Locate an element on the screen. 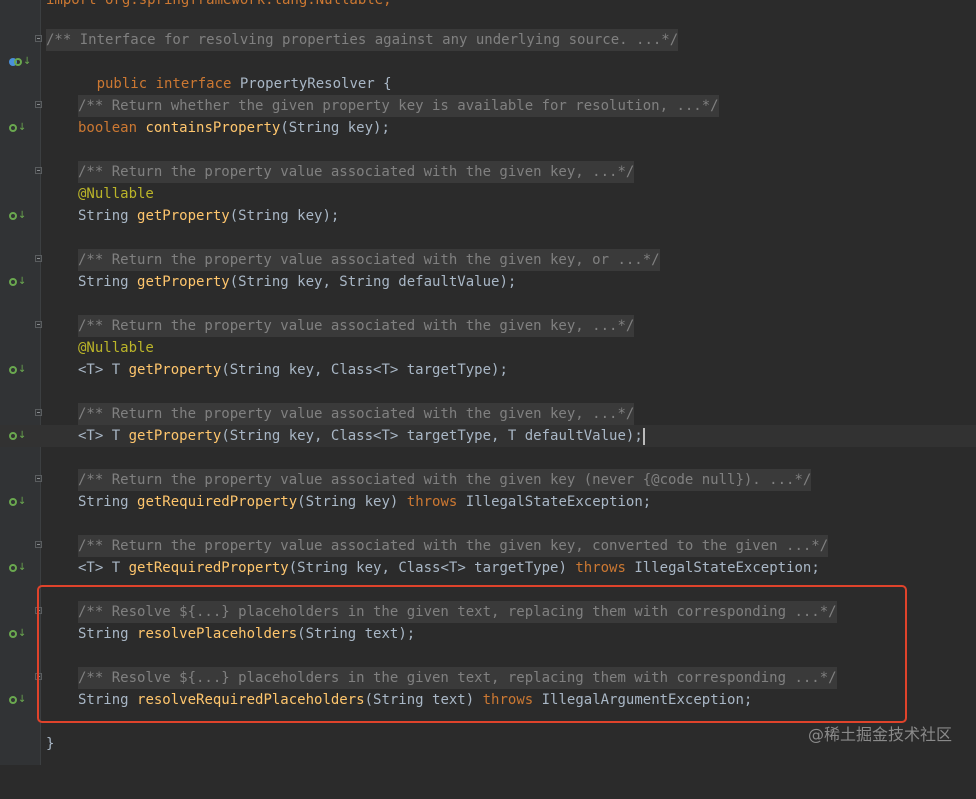 This screenshot has width=976, height=799. method-name: containsProperty is located at coordinates (212, 128).